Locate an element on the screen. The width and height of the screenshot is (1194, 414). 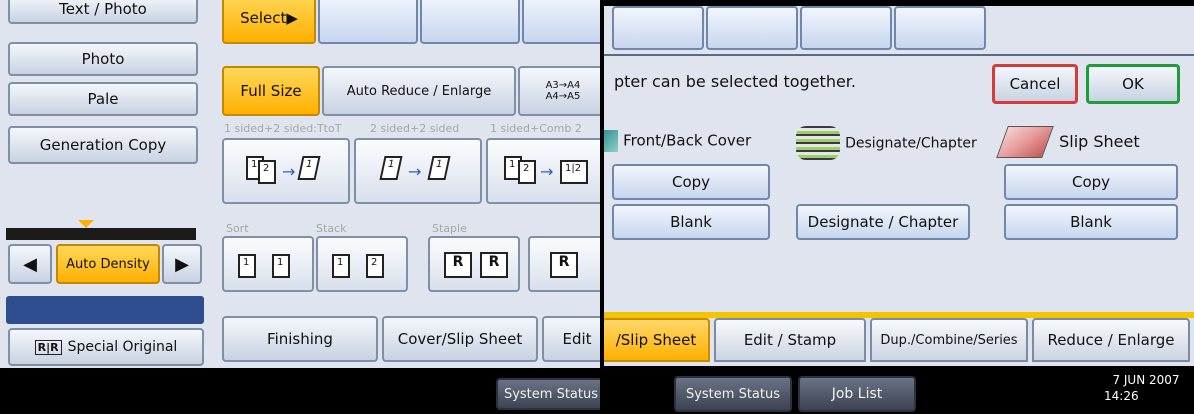
stack-button: 1 2 is located at coordinates (362, 264).